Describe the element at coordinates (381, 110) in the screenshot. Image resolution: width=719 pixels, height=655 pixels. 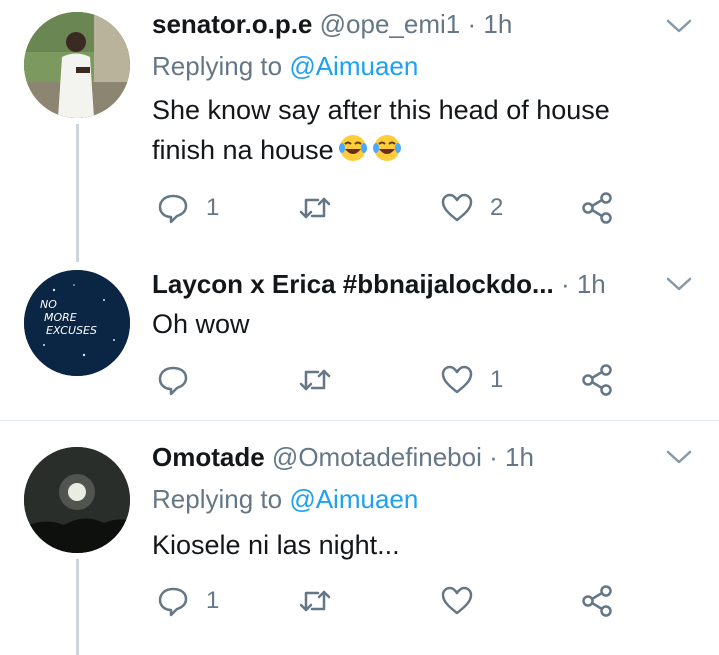
I see `tweet-text-line: She know say after this head of house` at that location.